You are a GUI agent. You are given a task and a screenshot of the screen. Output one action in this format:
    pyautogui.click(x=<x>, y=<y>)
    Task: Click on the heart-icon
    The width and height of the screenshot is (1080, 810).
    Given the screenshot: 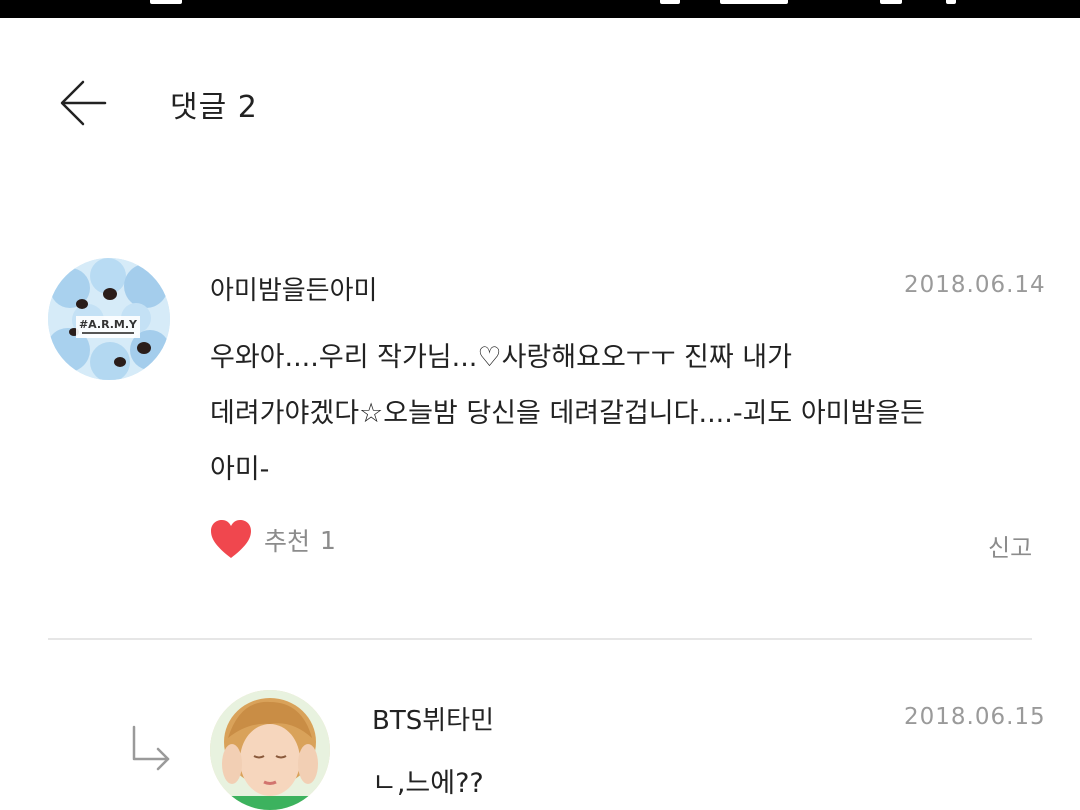 What is the action you would take?
    pyautogui.click(x=231, y=539)
    